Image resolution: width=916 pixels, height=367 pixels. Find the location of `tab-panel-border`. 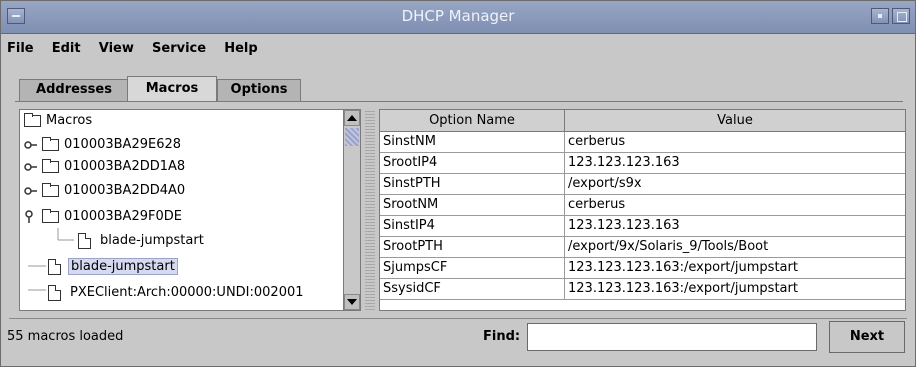

tab-panel-border is located at coordinates (459, 101).